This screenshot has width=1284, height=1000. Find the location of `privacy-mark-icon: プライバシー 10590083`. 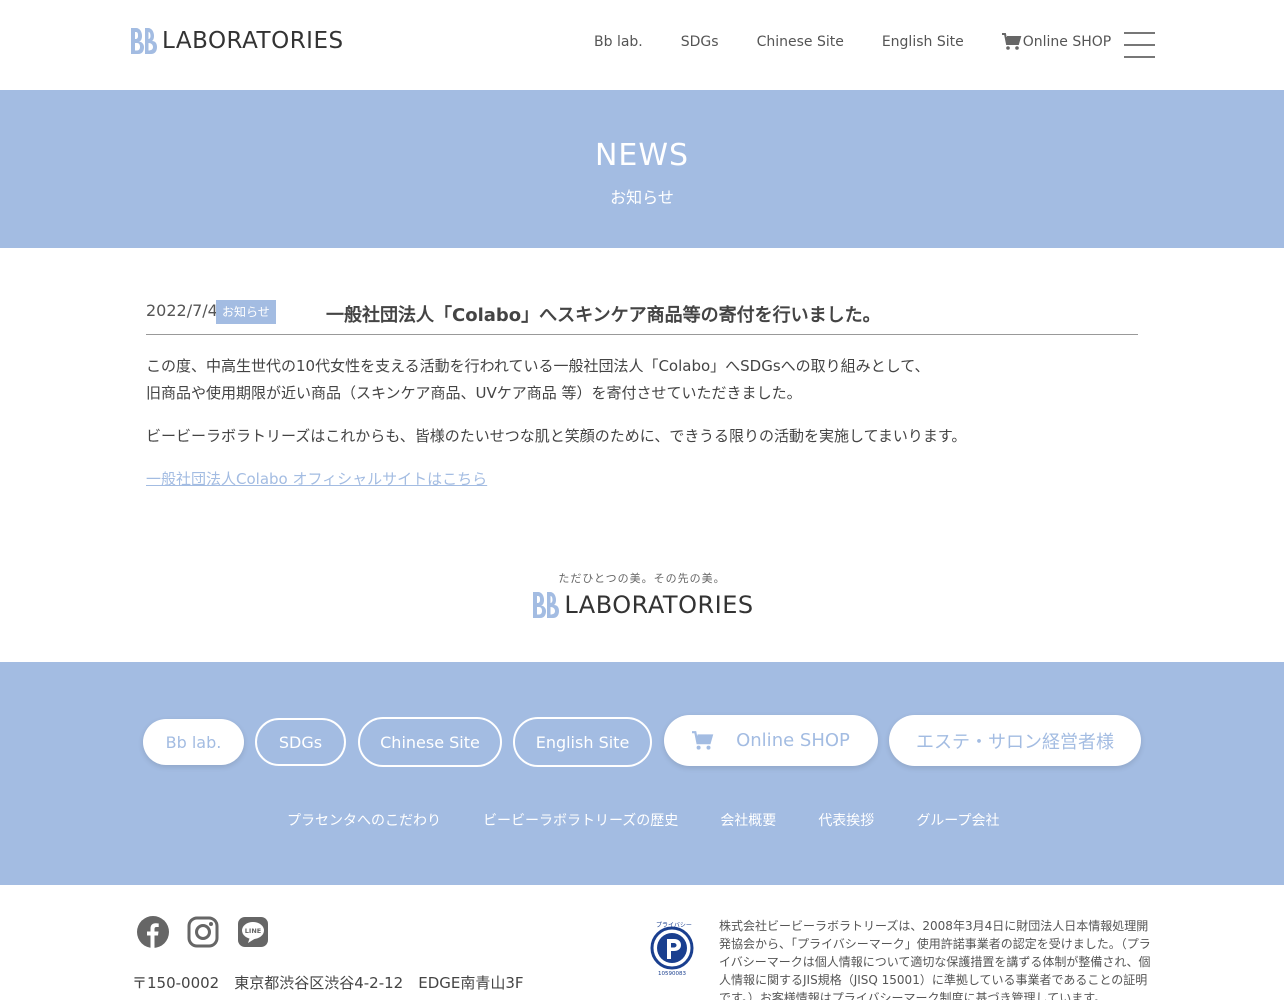

privacy-mark-icon: プライバシー 10590083 is located at coordinates (672, 949).